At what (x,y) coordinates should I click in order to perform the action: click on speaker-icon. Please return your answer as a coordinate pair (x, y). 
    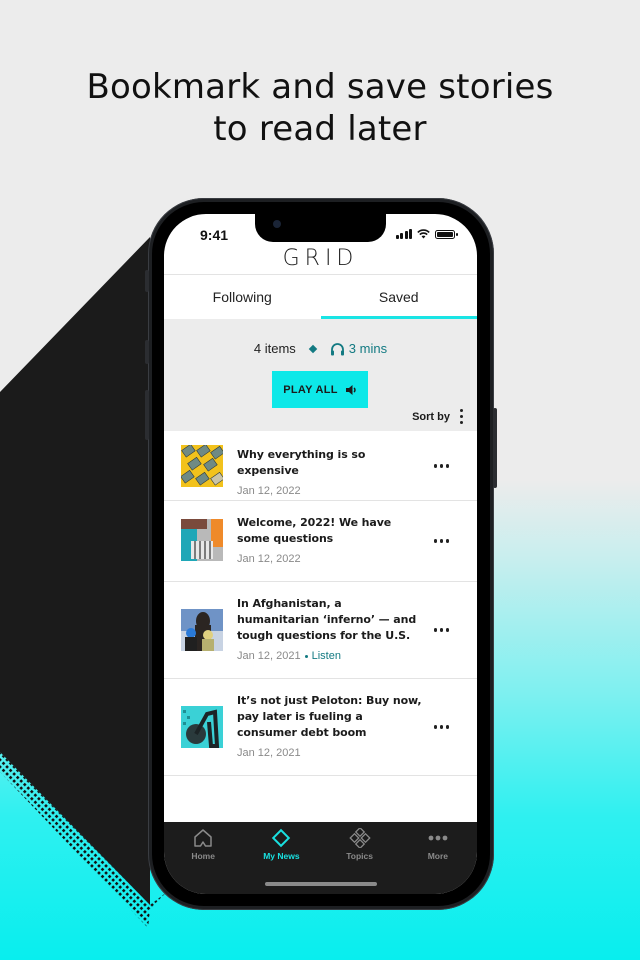
    Looking at the image, I should click on (350, 389).